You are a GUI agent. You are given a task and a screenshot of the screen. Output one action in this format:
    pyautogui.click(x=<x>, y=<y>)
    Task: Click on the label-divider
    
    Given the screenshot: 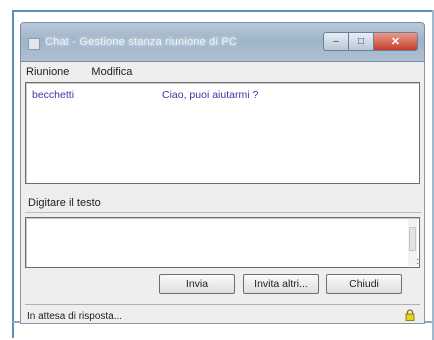 What is the action you would take?
    pyautogui.click(x=223, y=212)
    